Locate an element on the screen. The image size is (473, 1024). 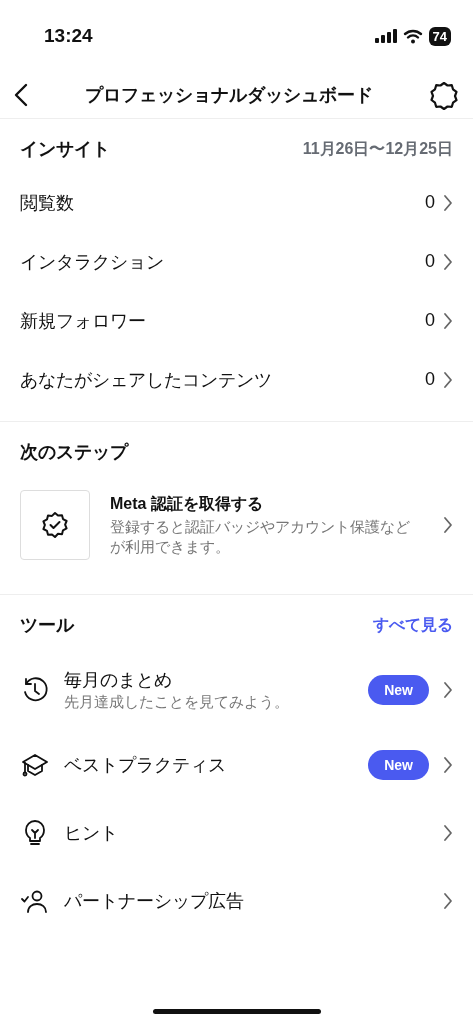
settings-button is located at coordinates (444, 95).